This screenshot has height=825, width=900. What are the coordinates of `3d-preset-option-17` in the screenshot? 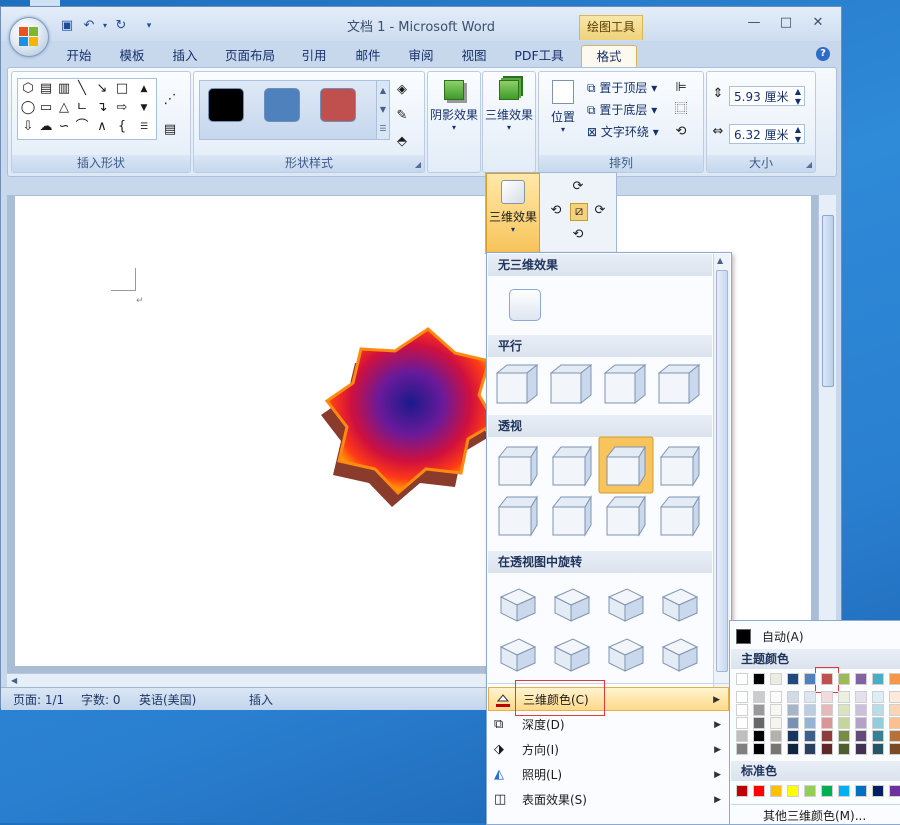 It's located at (572, 655).